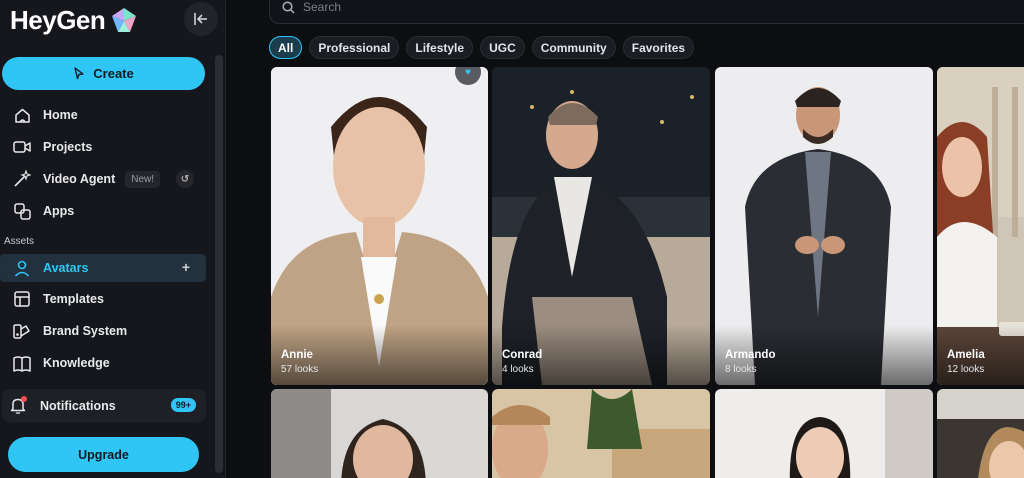 This screenshot has height=478, width=1024. I want to click on sidebar-scrollbar, so click(219, 264).